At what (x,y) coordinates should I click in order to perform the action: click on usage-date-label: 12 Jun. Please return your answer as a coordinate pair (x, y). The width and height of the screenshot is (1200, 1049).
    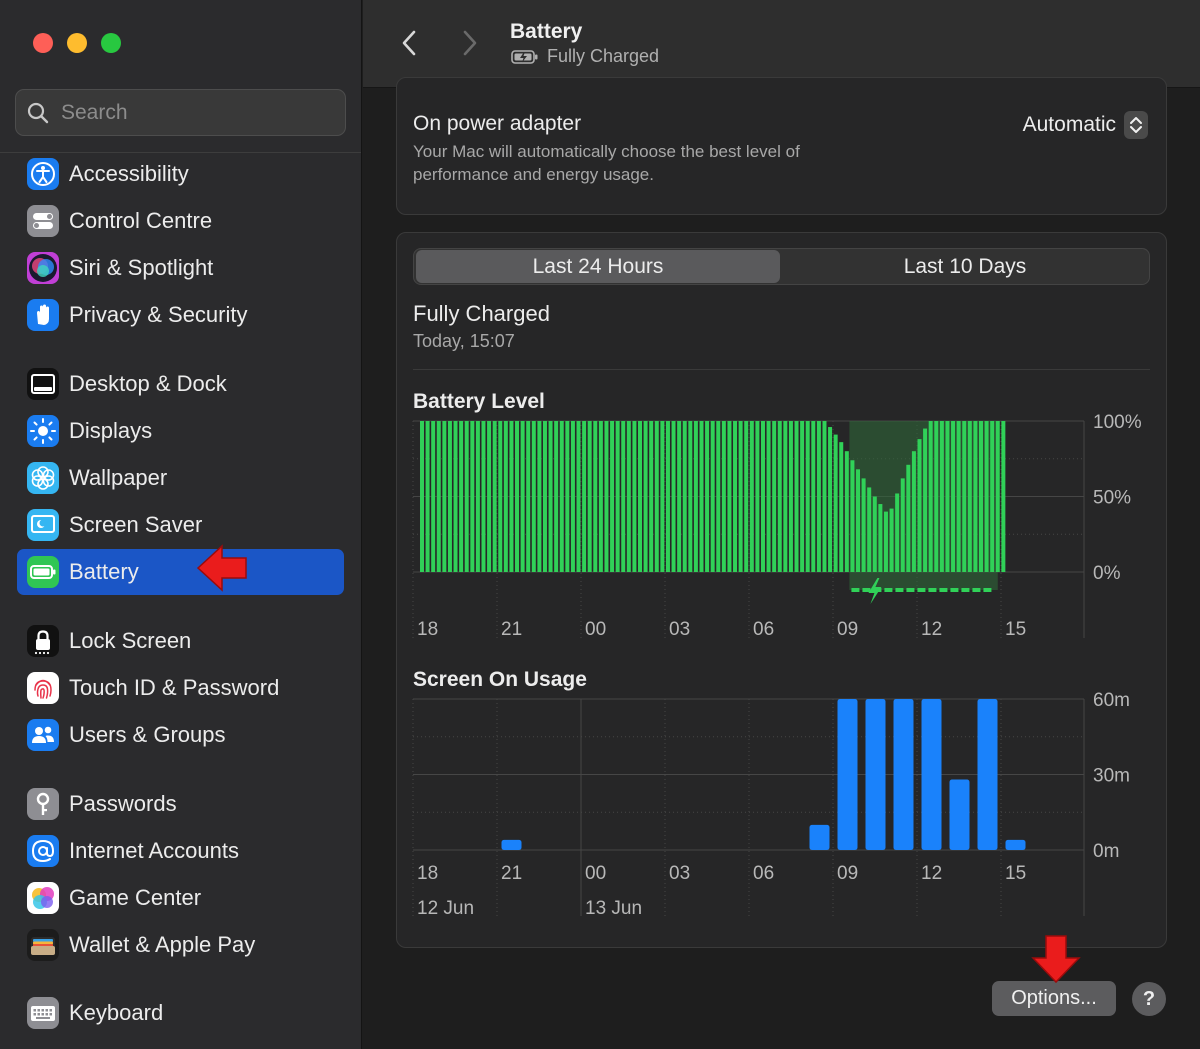
    Looking at the image, I should click on (445, 908).